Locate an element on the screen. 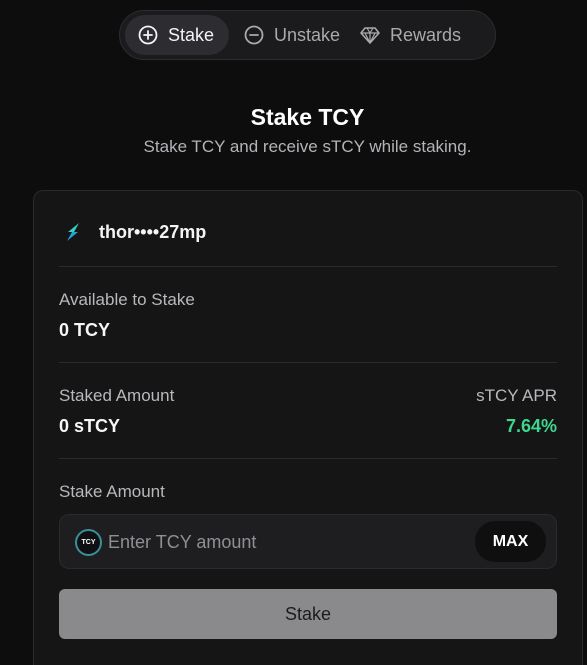  plus-circle-icon is located at coordinates (148, 35).